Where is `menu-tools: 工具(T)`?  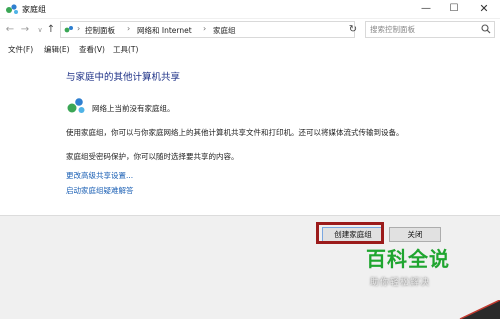
menu-tools: 工具(T) is located at coordinates (125, 49).